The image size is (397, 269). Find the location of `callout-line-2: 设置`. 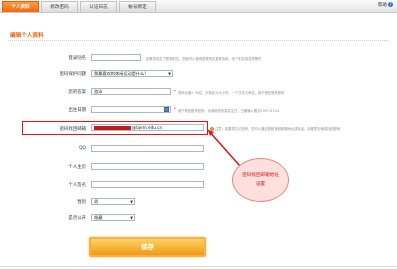

callout-line-2: 设置 is located at coordinates (260, 184).